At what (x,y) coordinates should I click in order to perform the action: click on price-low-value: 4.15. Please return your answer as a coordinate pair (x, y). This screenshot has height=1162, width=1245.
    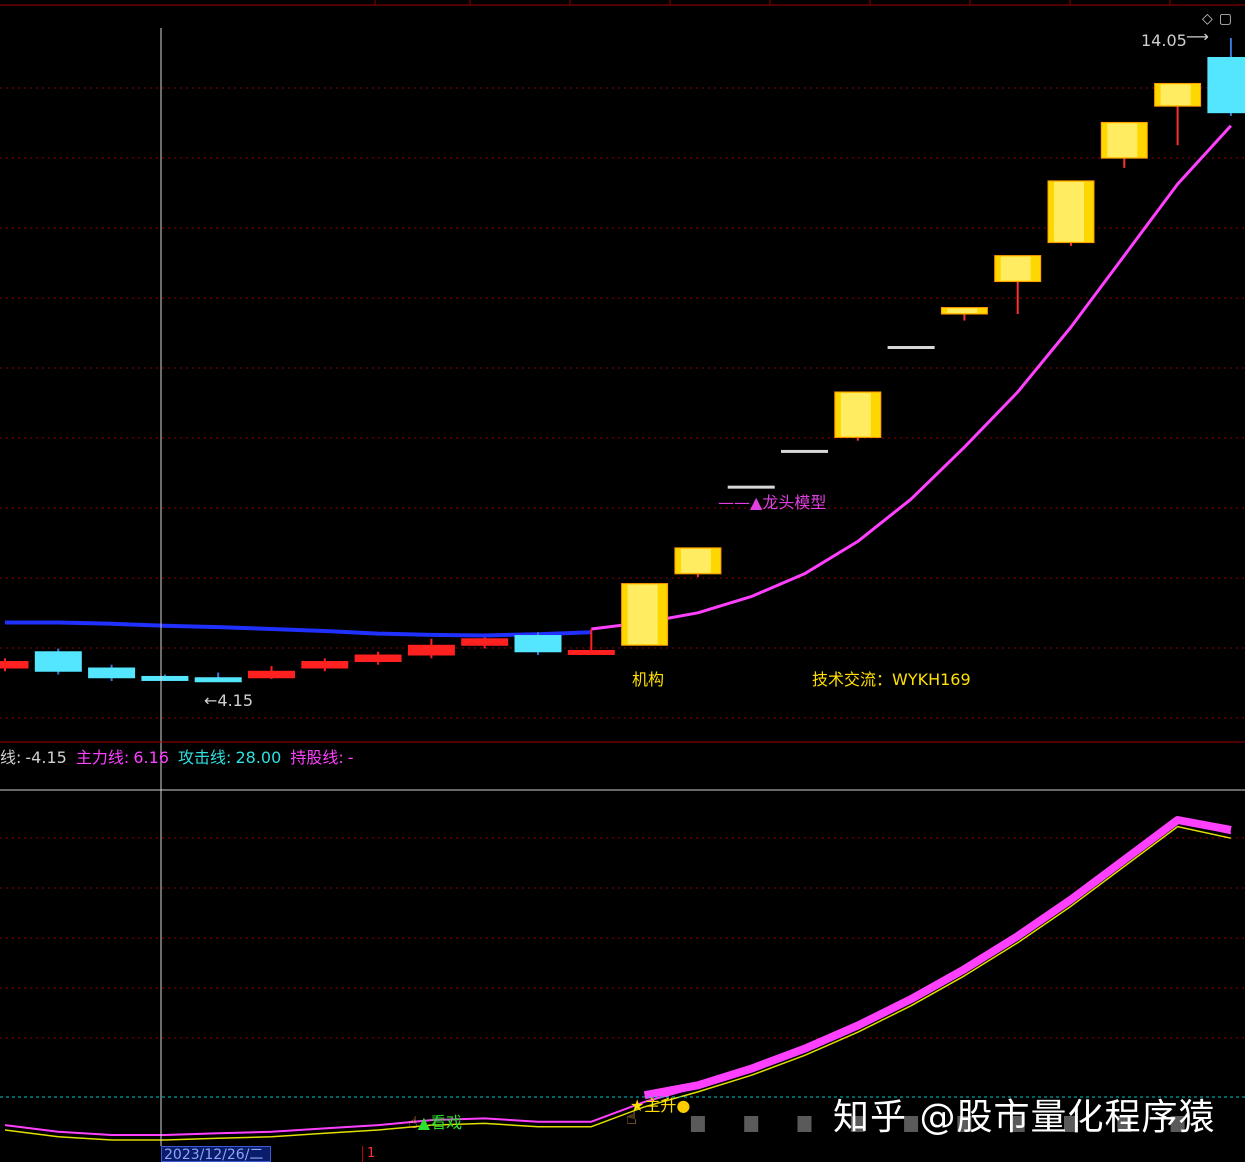
    Looking at the image, I should click on (235, 700).